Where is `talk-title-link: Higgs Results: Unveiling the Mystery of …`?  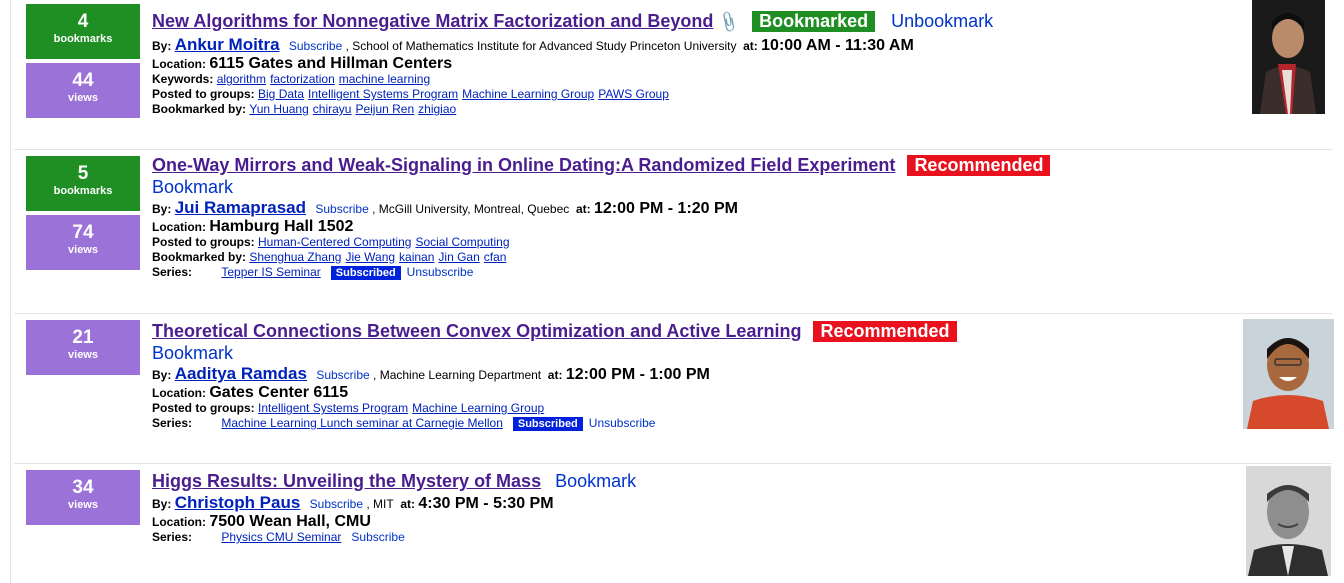 talk-title-link: Higgs Results: Unveiling the Mystery of … is located at coordinates (346, 481).